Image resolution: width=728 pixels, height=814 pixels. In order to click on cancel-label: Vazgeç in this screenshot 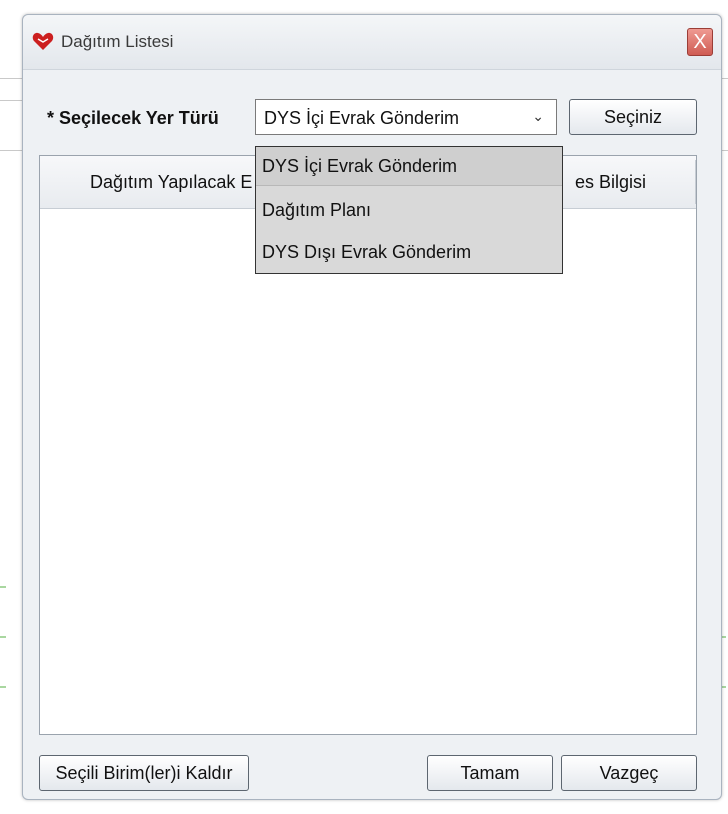, I will do `click(629, 773)`.